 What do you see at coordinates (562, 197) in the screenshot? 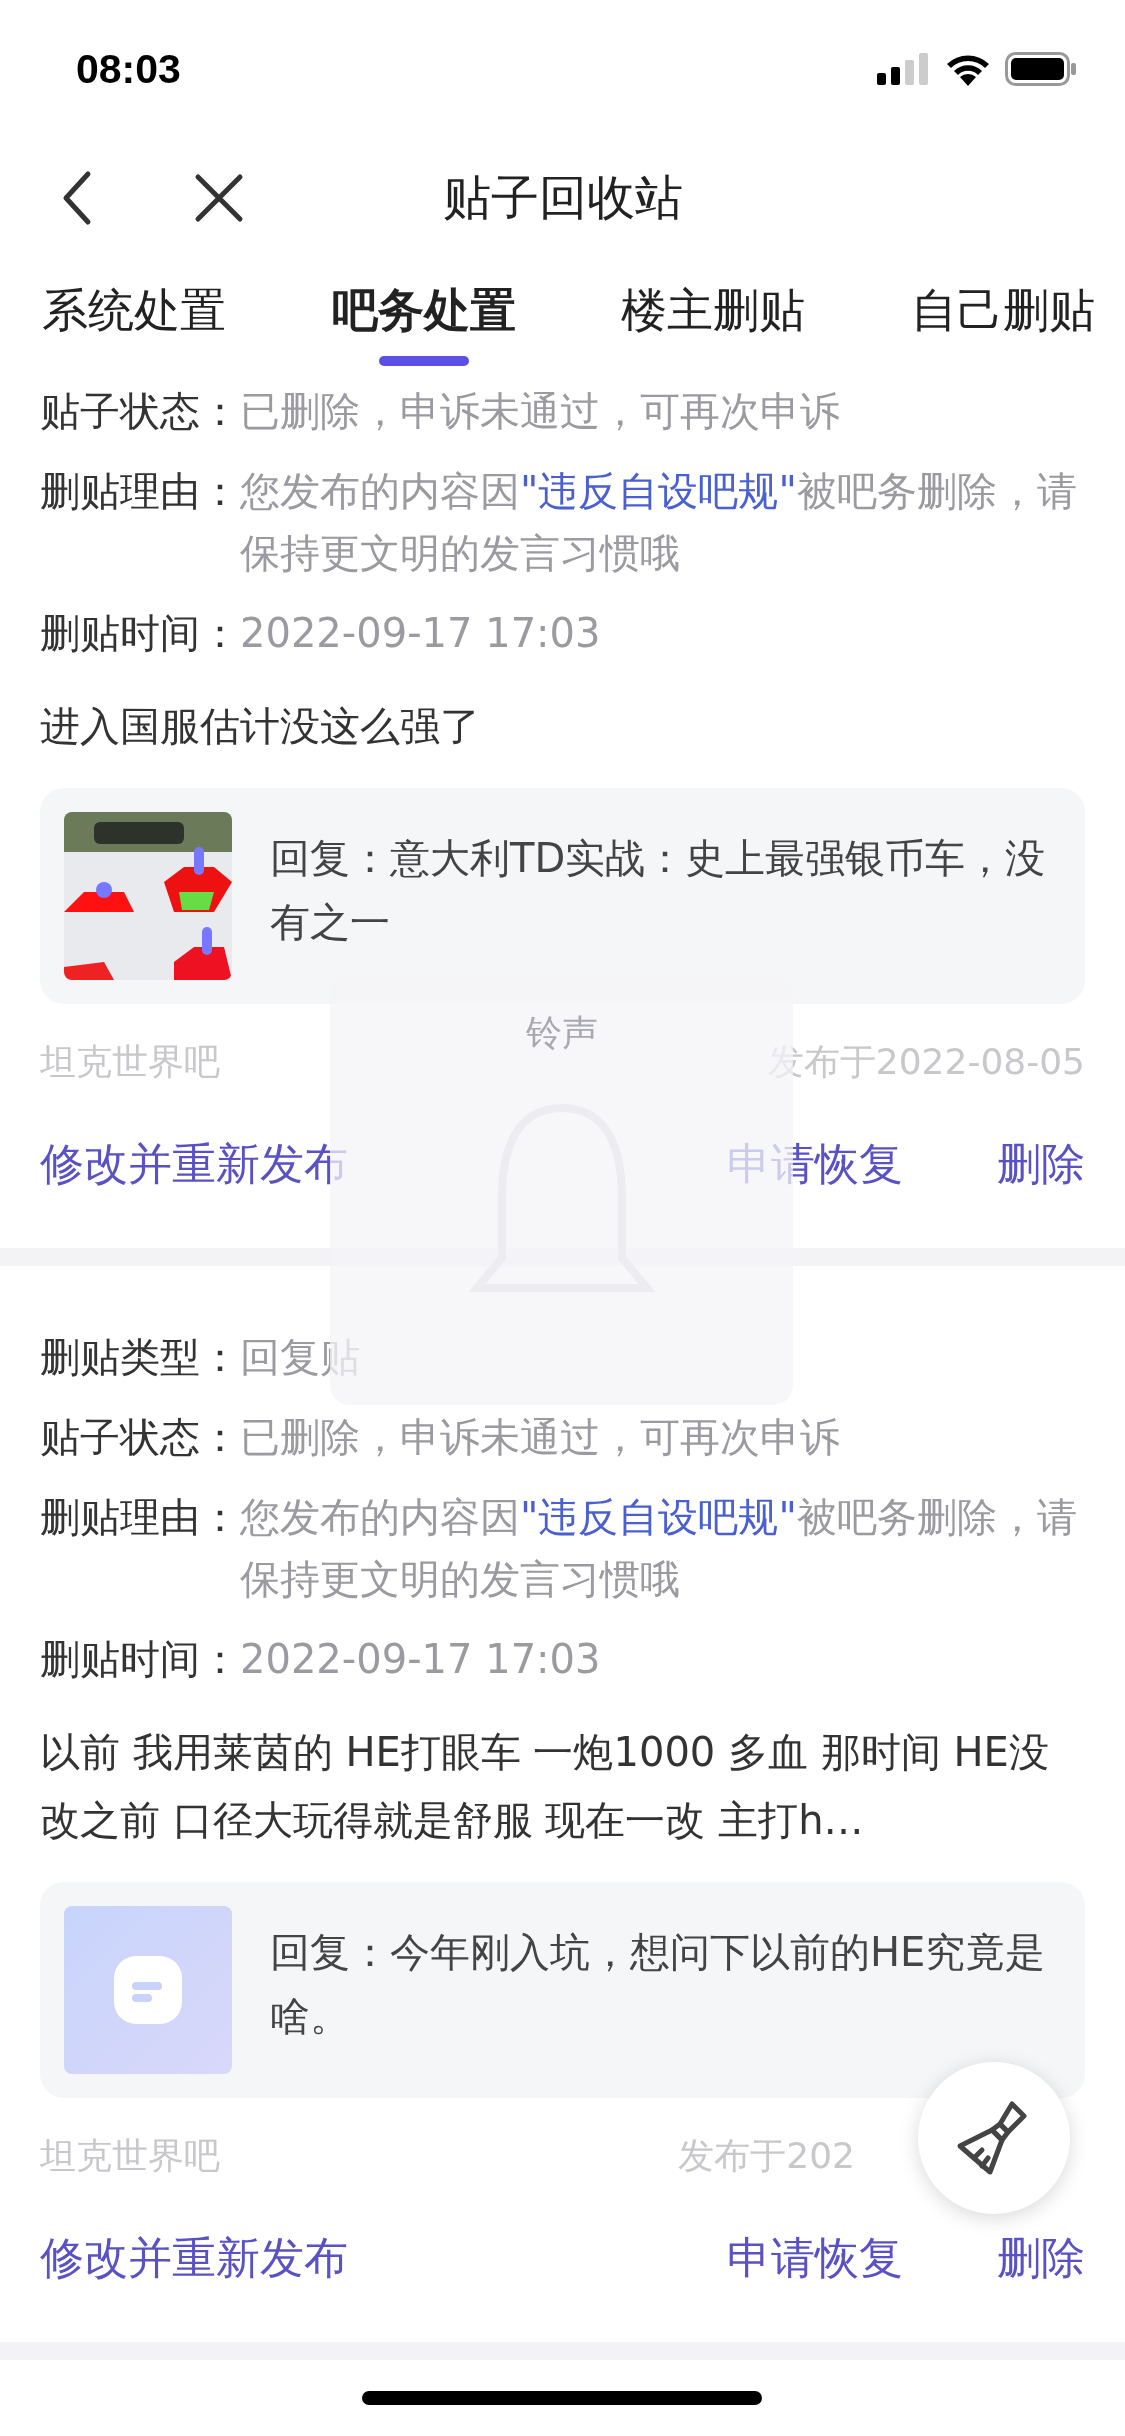
I see `page-title: 贴子回收站` at bounding box center [562, 197].